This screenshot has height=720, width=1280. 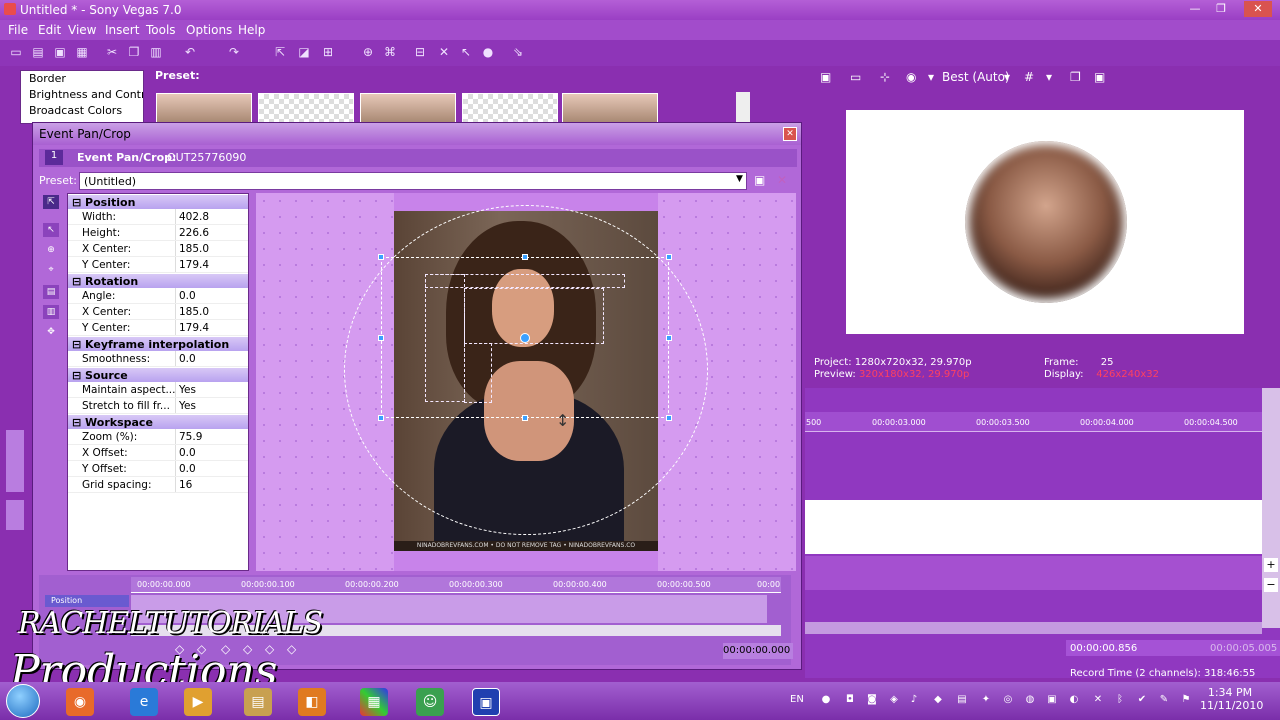 What do you see at coordinates (51, 312) in the screenshot?
I see `edit-in-place-icon: ▥` at bounding box center [51, 312].